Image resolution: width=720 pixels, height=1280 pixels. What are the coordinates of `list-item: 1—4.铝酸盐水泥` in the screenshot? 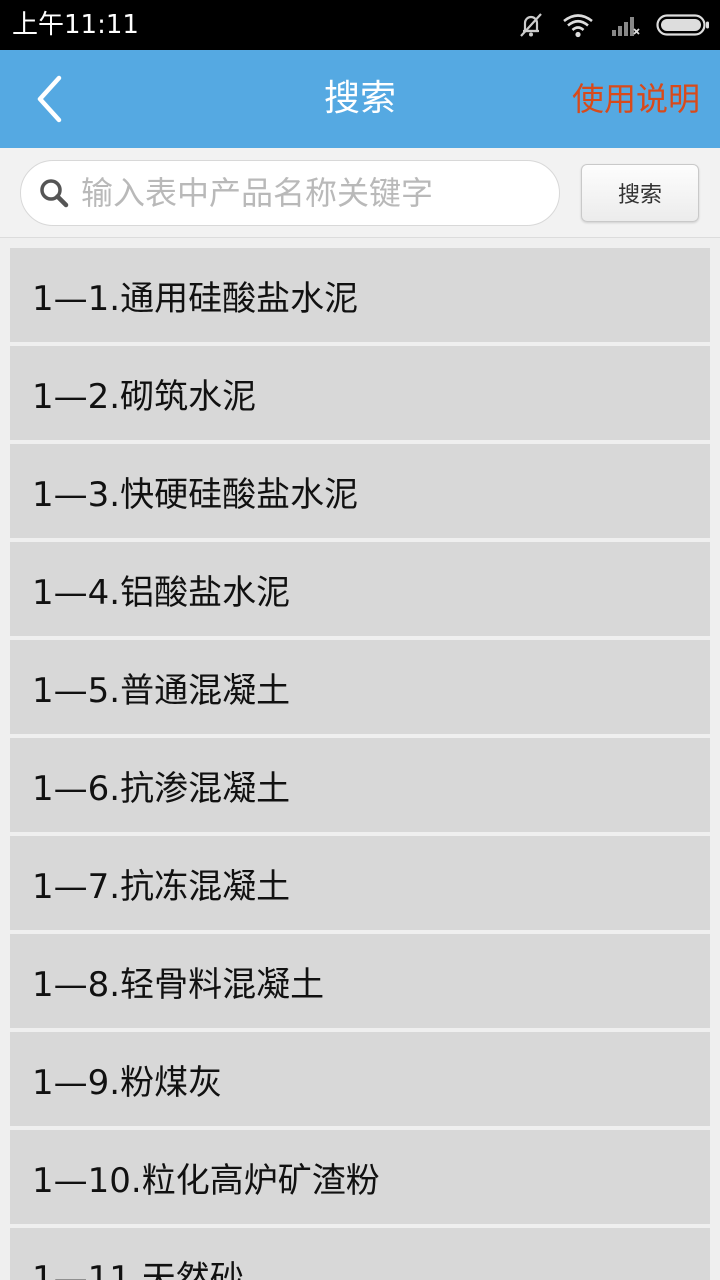 It's located at (360, 589).